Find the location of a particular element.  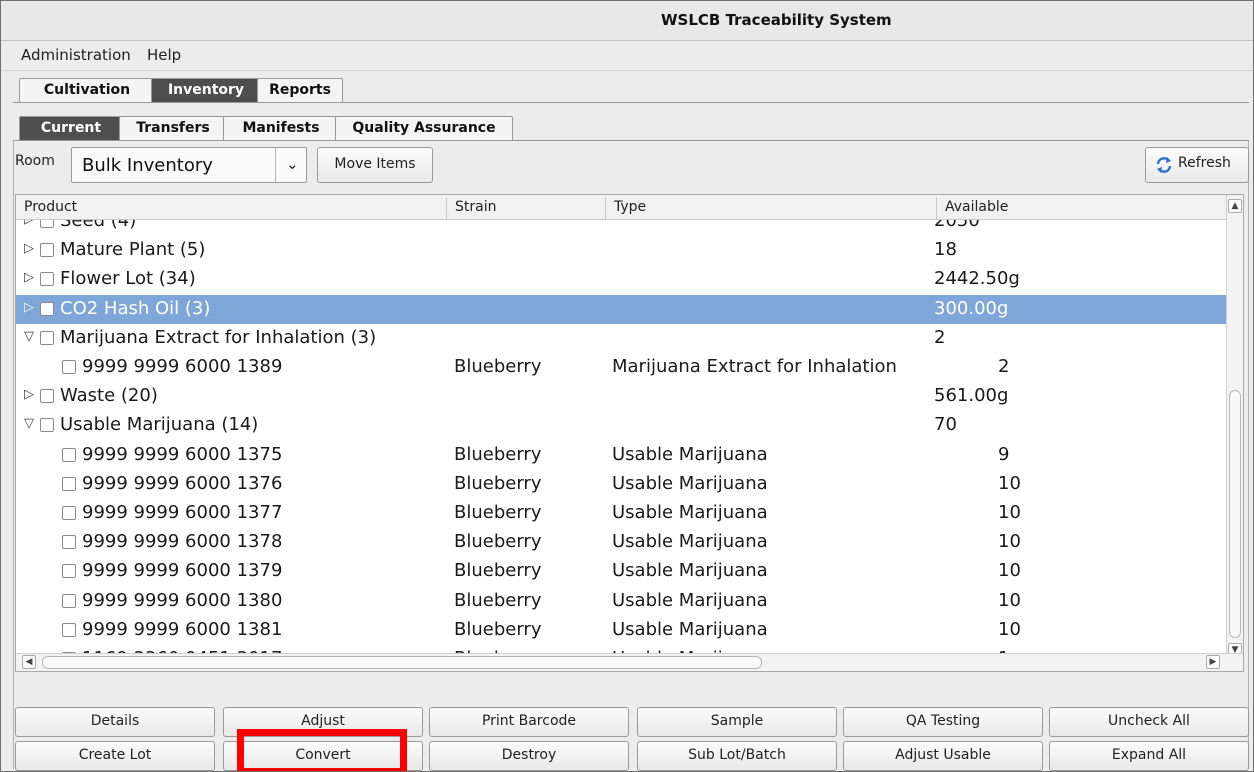

uncheck-all-button: Uncheck All is located at coordinates (1149, 722).